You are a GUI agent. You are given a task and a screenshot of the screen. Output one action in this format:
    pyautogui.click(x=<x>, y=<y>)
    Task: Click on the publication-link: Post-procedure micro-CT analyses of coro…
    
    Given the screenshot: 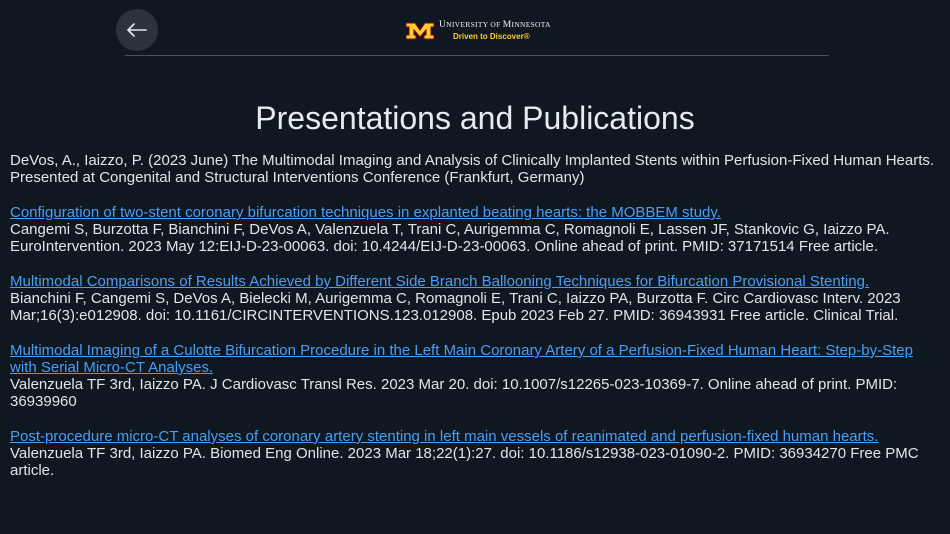 What is the action you would take?
    pyautogui.click(x=444, y=436)
    